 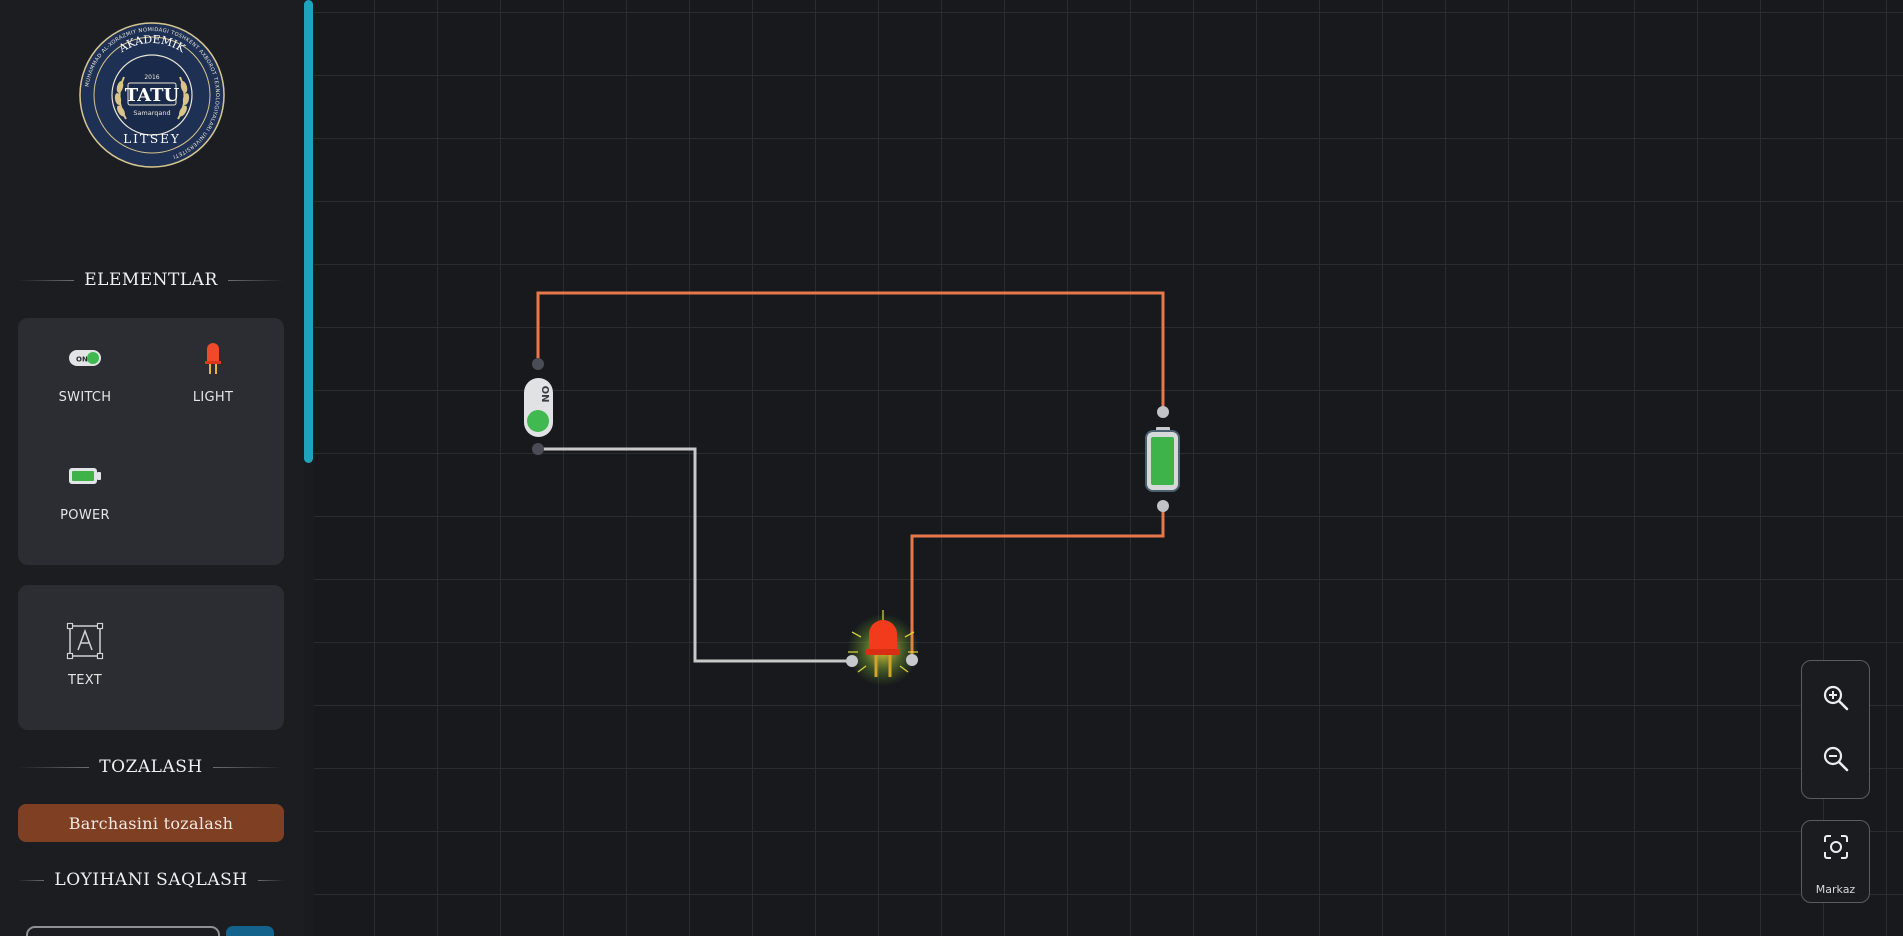 I want to click on focus-center-icon, so click(x=1835, y=847).